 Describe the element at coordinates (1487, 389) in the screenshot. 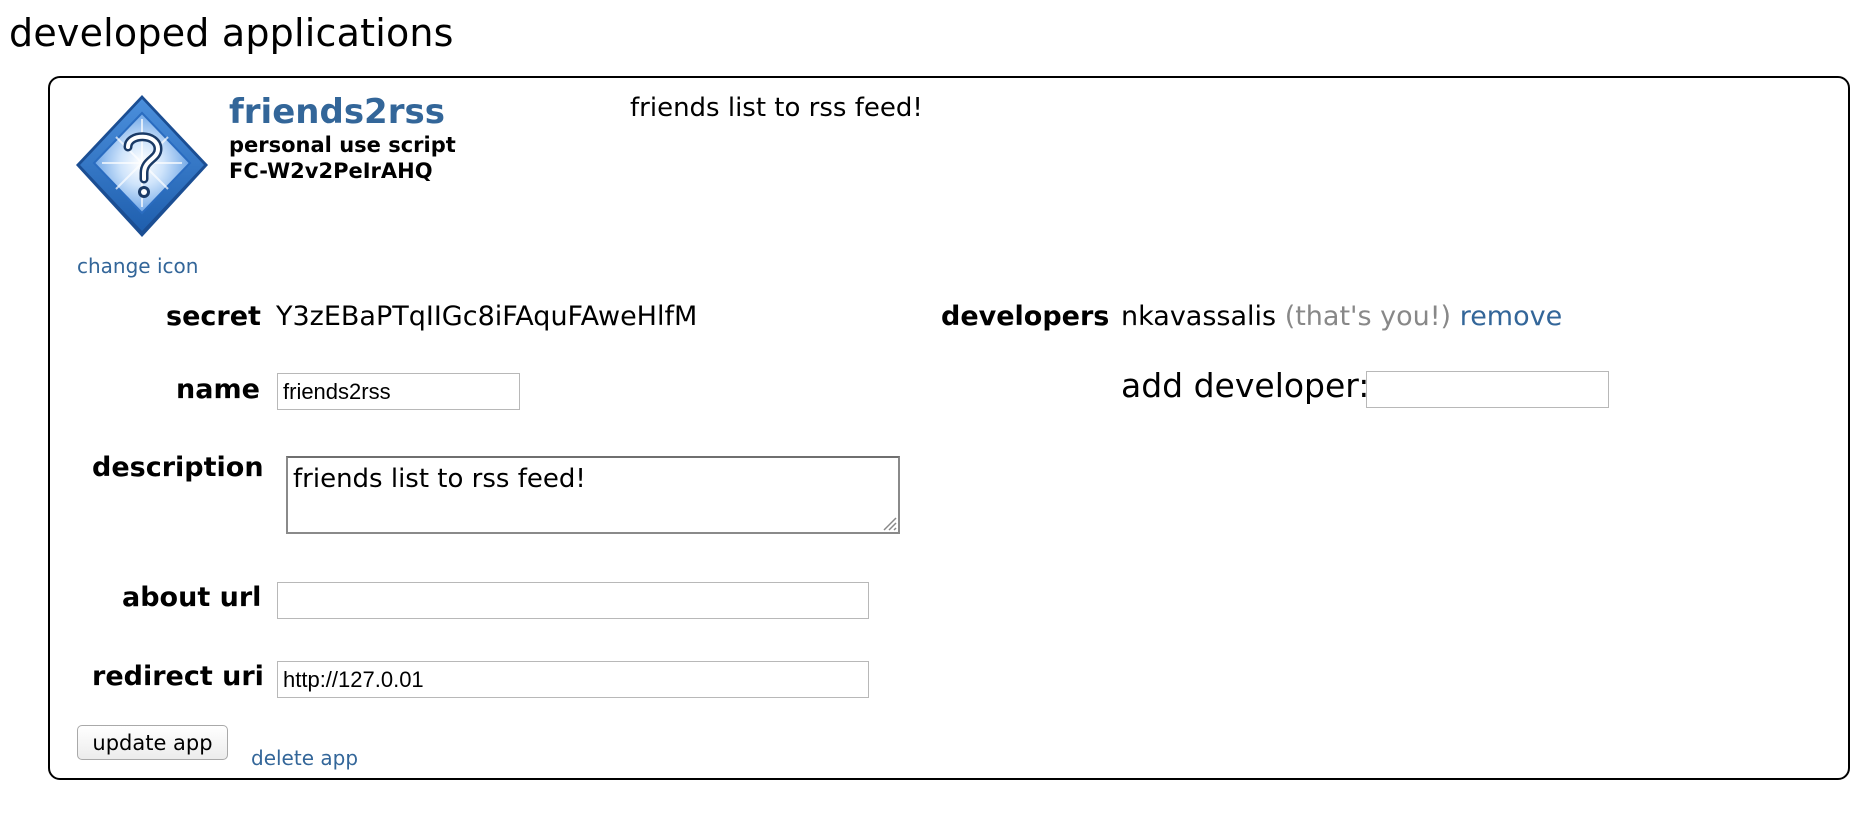

I see `add-developer-field` at that location.